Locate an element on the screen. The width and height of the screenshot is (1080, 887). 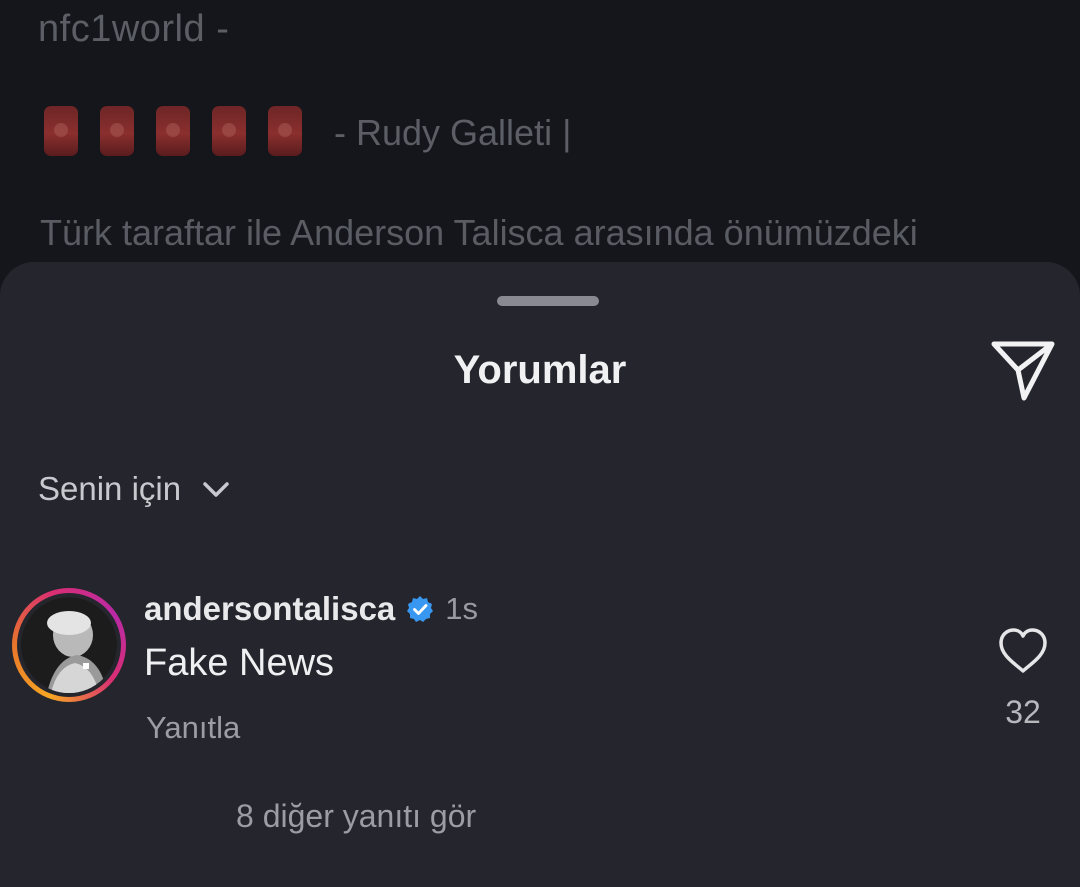
sheet-title: Yorumlar is located at coordinates (540, 370).